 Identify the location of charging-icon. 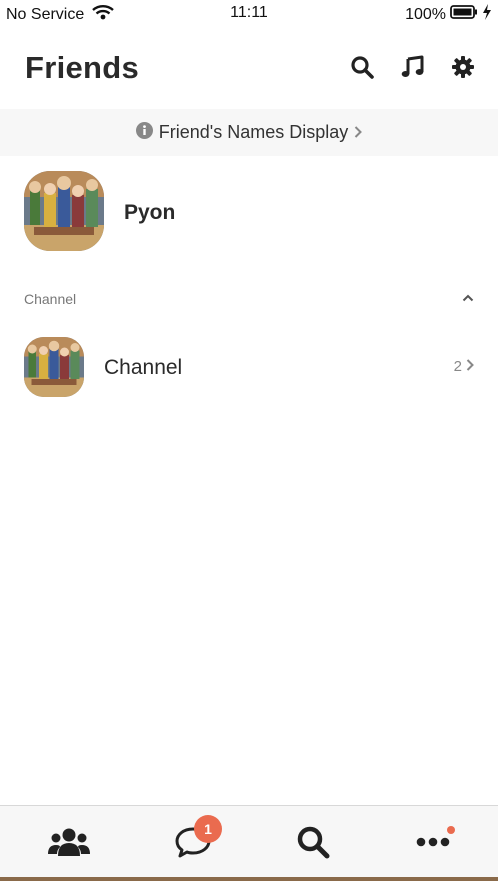
(487, 14).